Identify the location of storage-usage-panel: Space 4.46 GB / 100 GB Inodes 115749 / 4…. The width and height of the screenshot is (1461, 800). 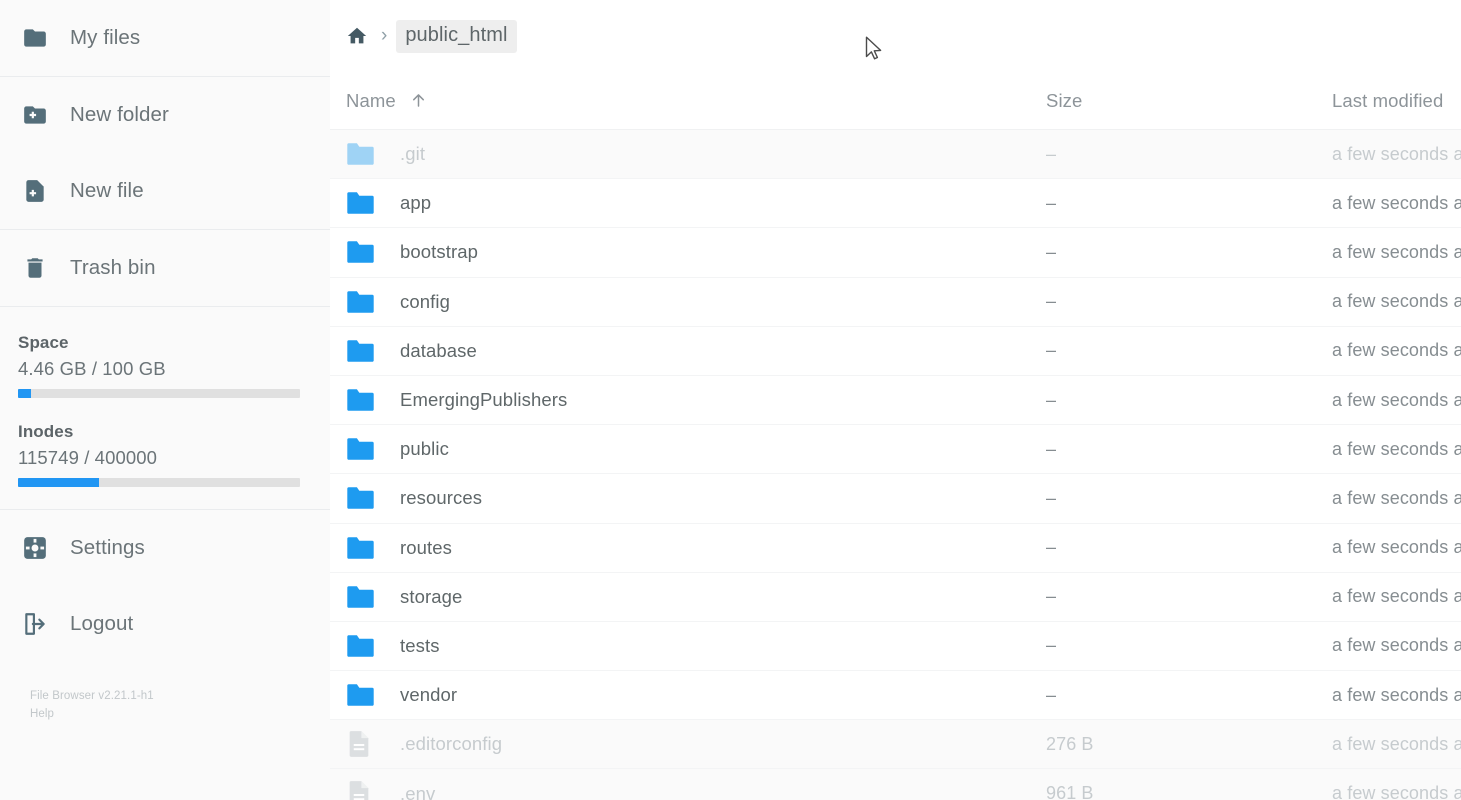
(165, 408).